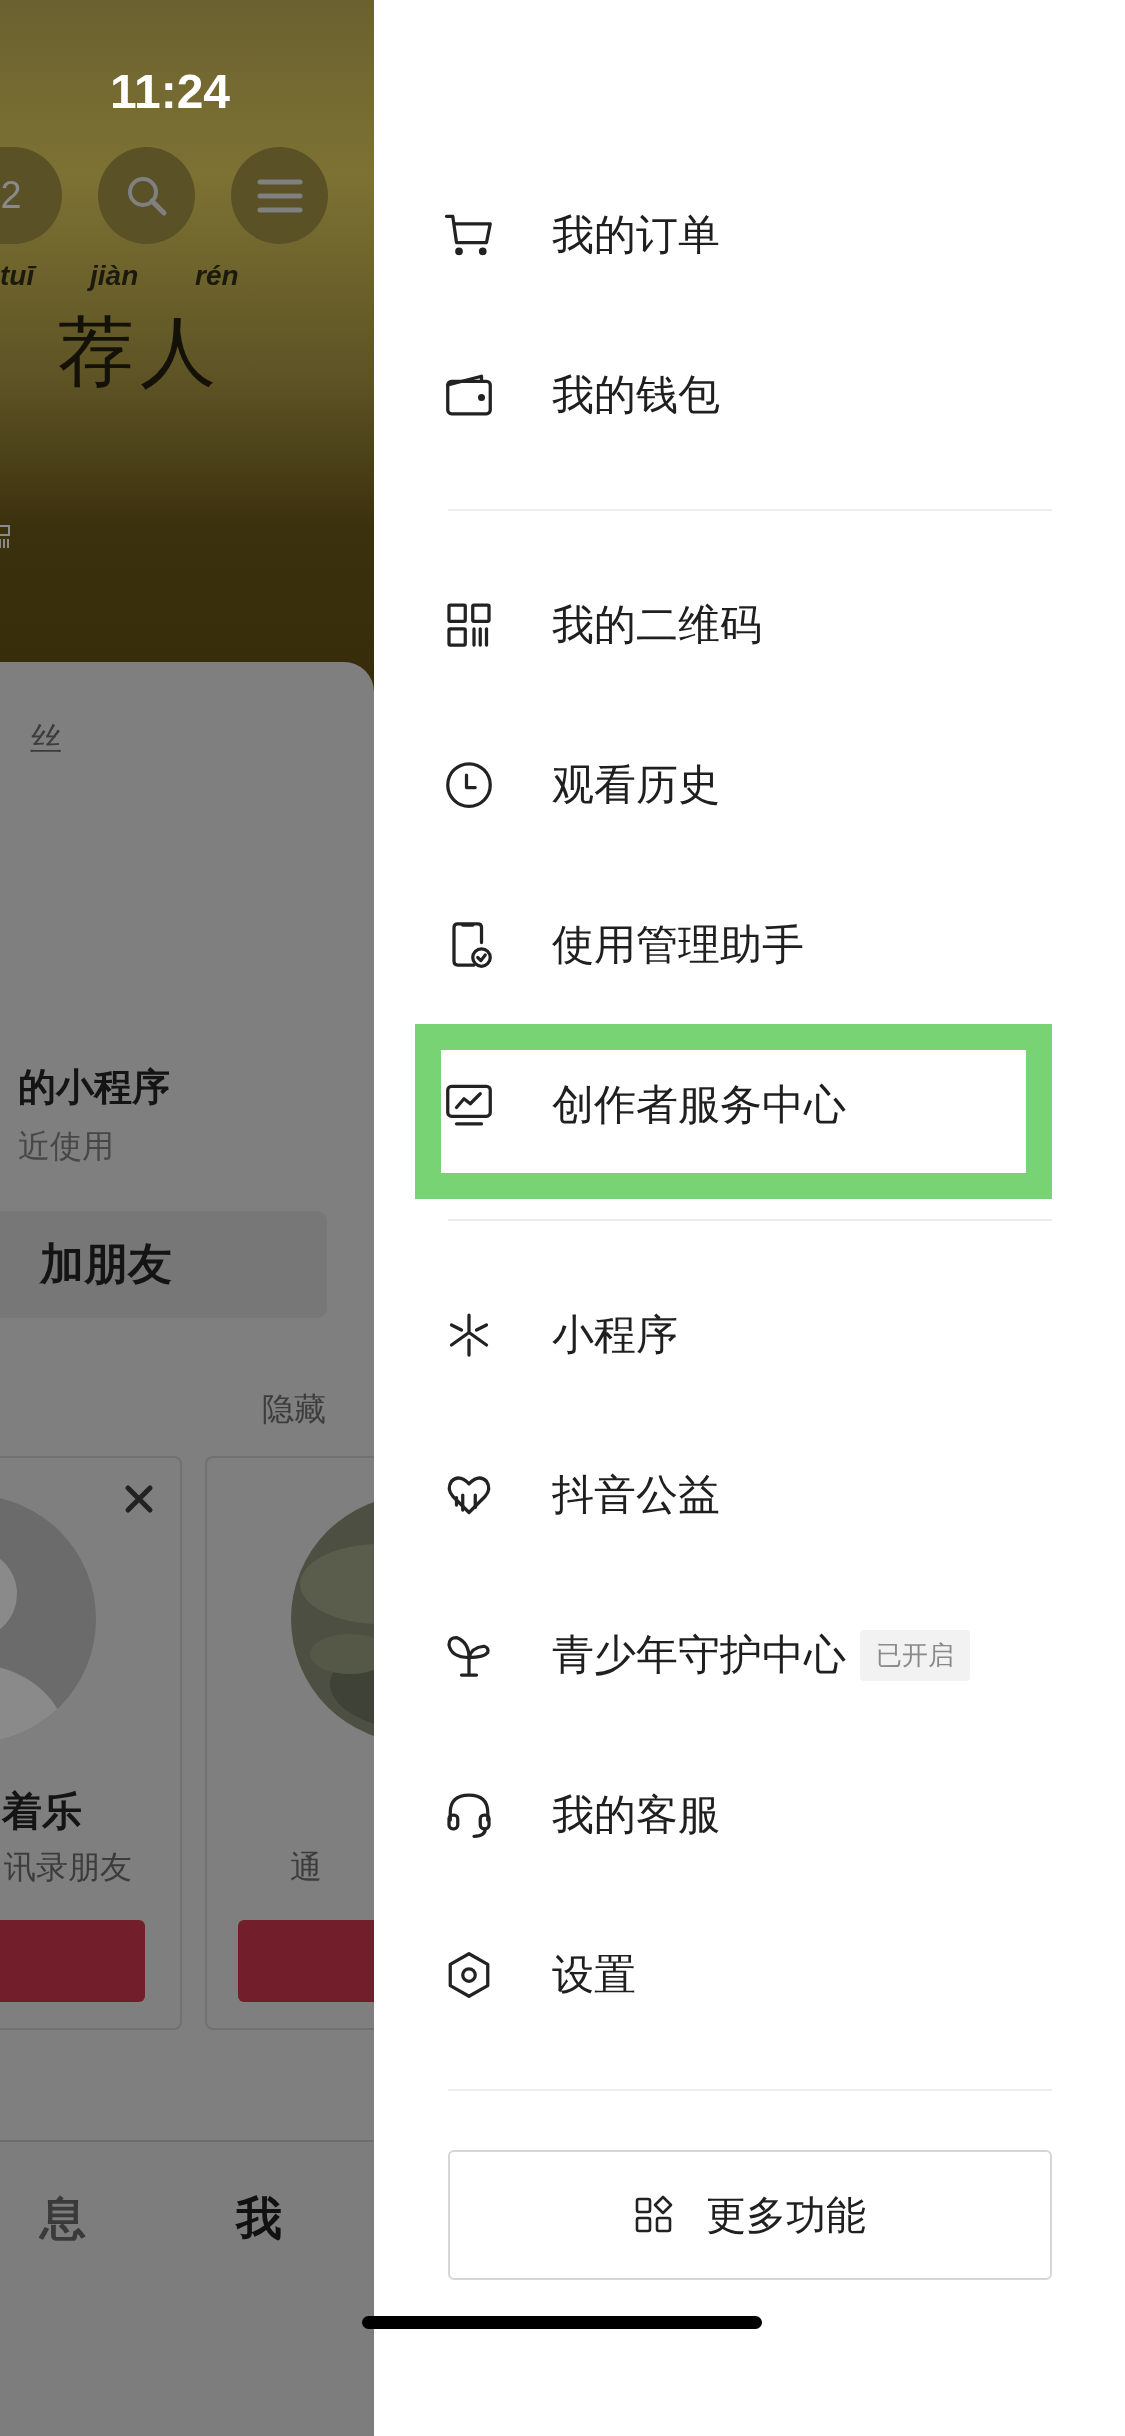 The width and height of the screenshot is (1125, 2436). Describe the element at coordinates (66, 1146) in the screenshot. I see `section-subtitle: 近使用` at that location.